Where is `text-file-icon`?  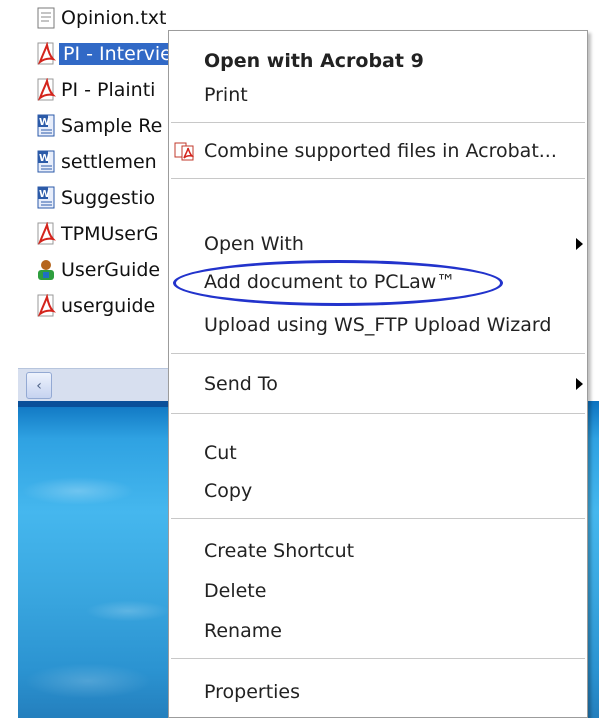 text-file-icon is located at coordinates (46, 18).